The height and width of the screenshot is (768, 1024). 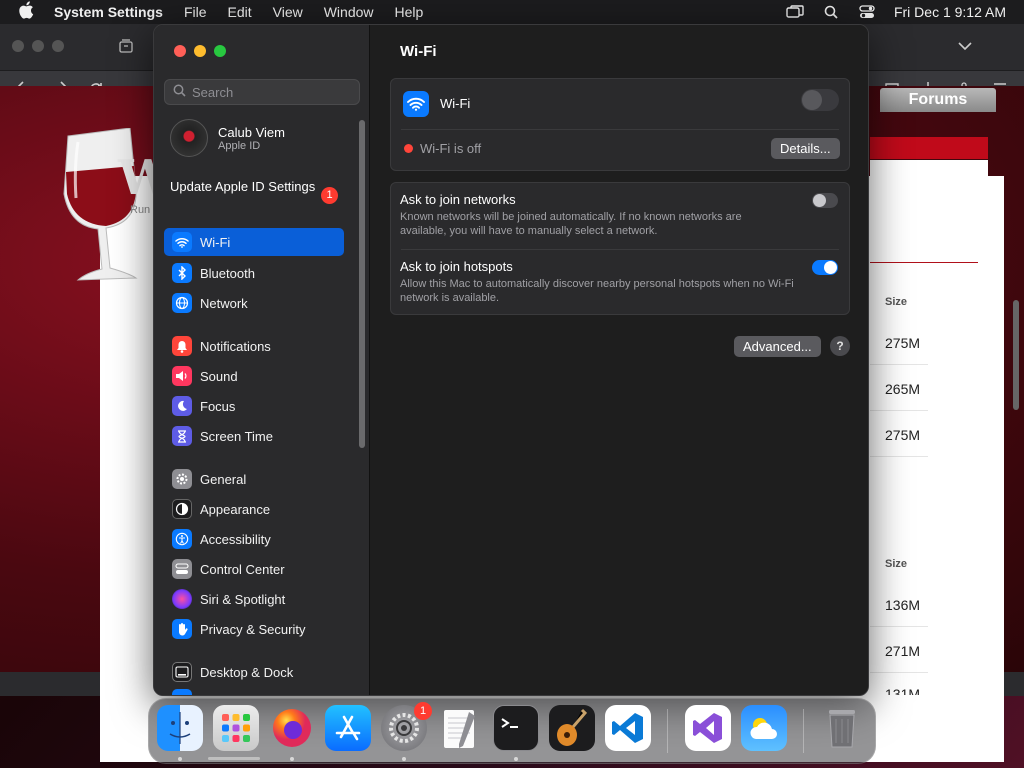 I want to click on site-search-field, so click(x=929, y=171).